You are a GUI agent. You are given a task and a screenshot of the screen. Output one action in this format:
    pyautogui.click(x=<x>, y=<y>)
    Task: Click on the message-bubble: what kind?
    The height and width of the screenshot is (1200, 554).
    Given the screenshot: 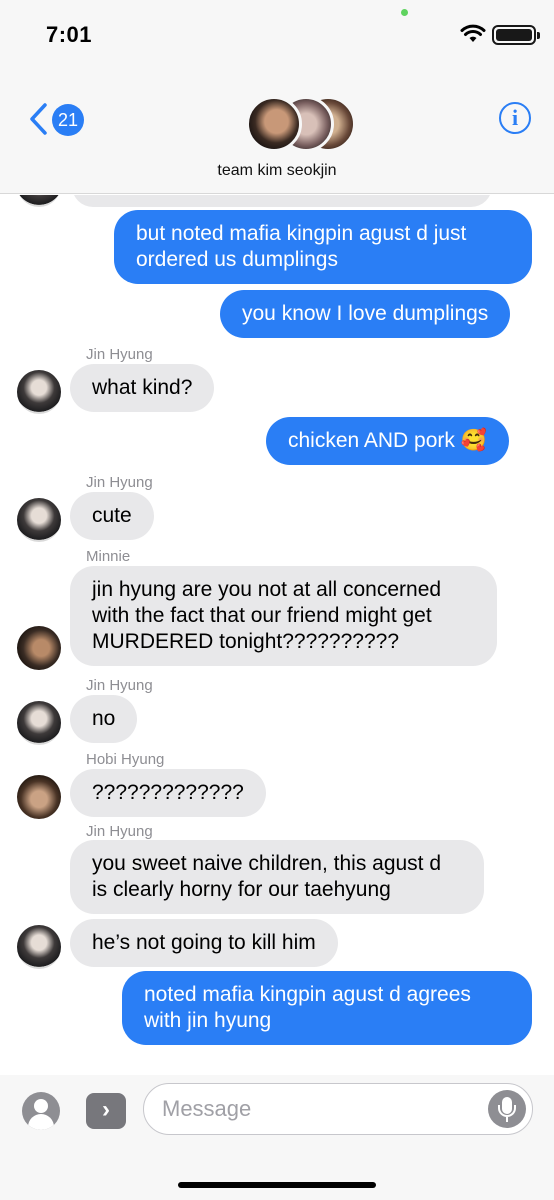 What is the action you would take?
    pyautogui.click(x=142, y=388)
    